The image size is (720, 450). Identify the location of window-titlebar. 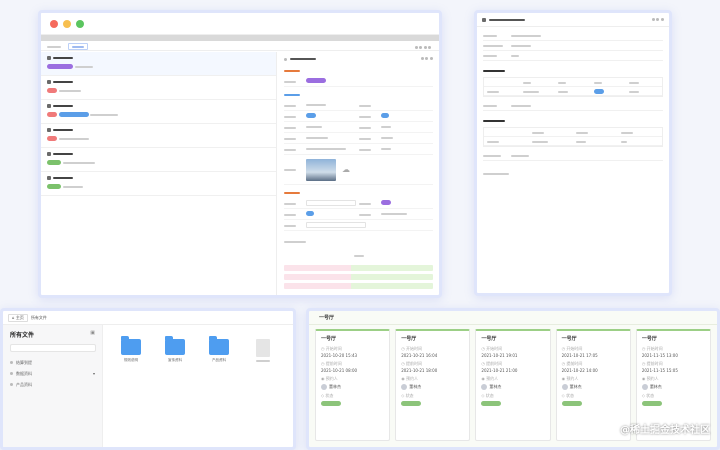
(240, 24).